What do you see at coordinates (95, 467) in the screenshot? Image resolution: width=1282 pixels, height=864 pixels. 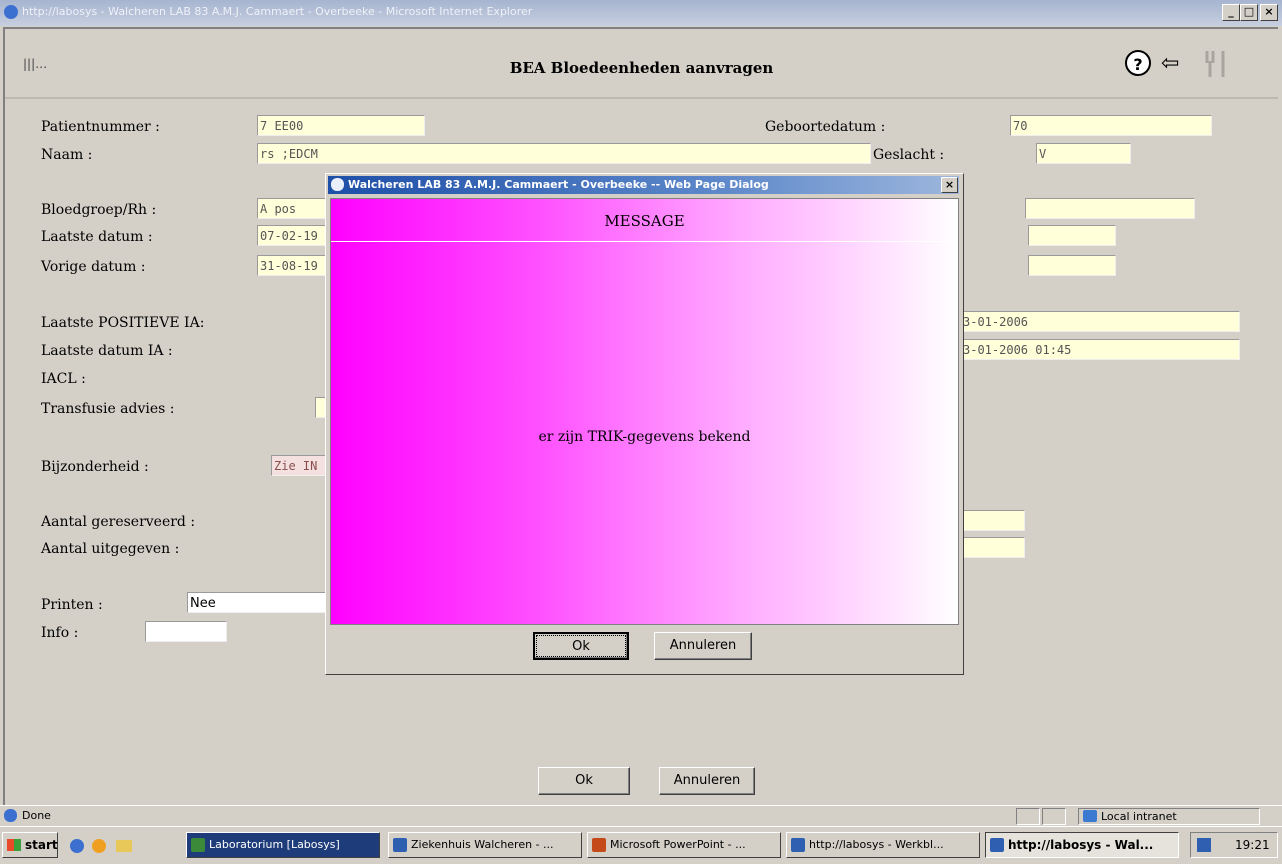 I see `bijzonderheid-label: Bijzonderheid :` at bounding box center [95, 467].